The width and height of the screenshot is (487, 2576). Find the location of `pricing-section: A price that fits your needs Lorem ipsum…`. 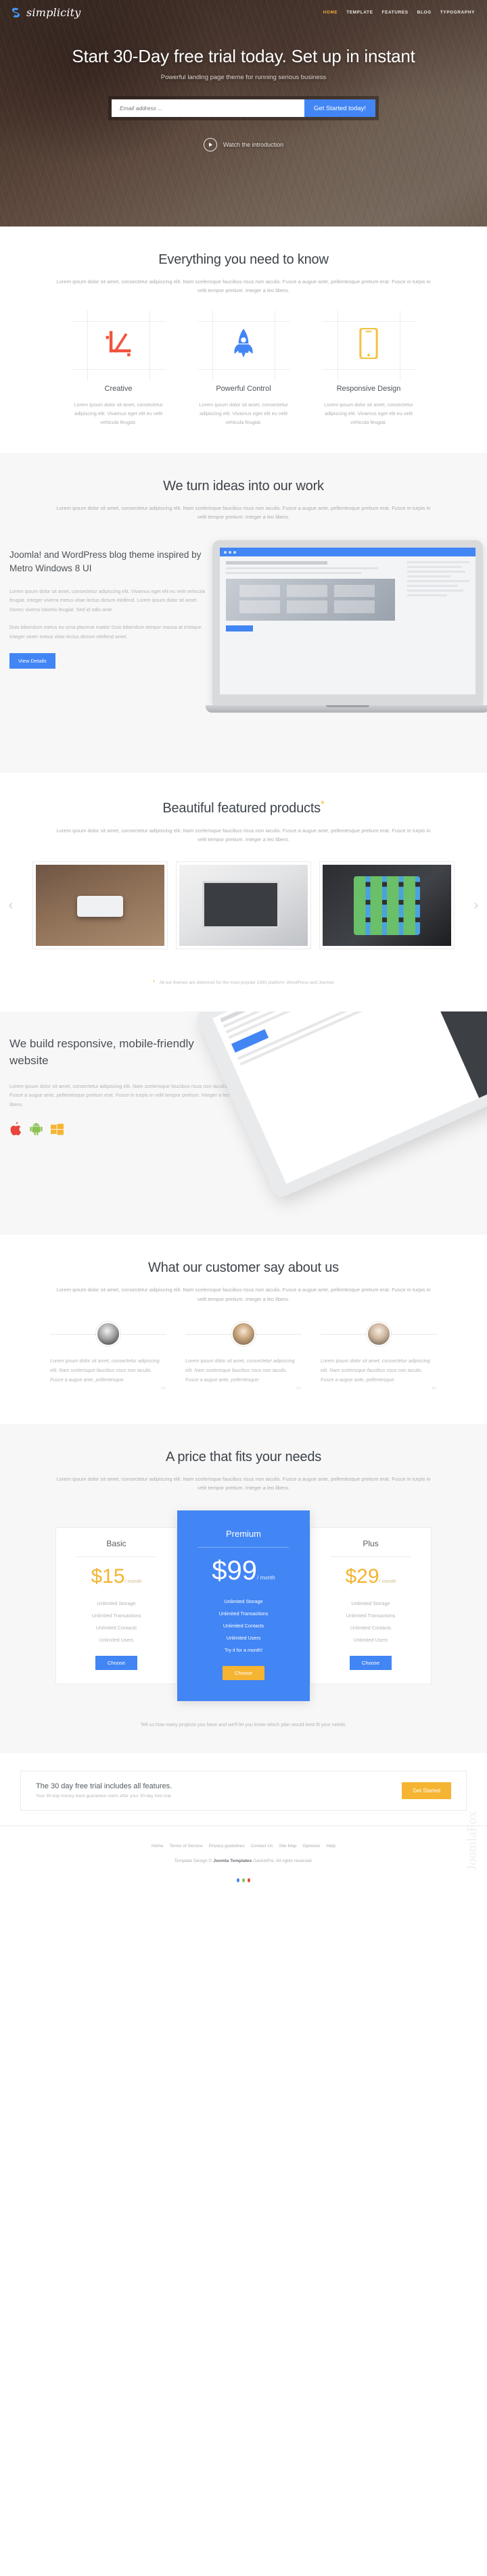

pricing-section: A price that fits your needs Lorem ipsum… is located at coordinates (243, 1588).